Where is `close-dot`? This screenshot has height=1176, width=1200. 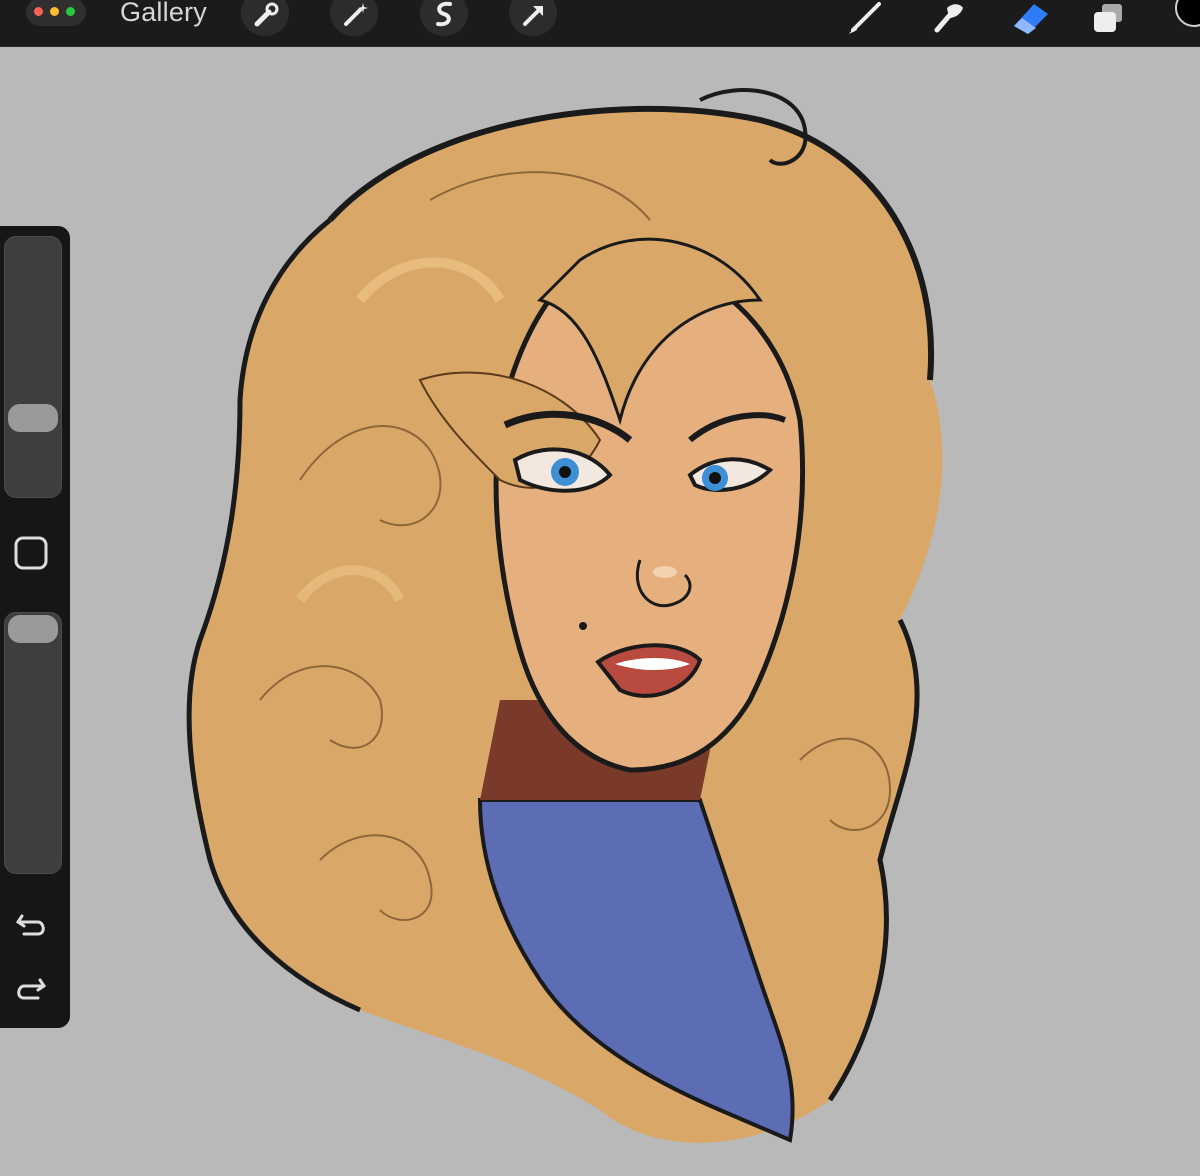 close-dot is located at coordinates (38, 11).